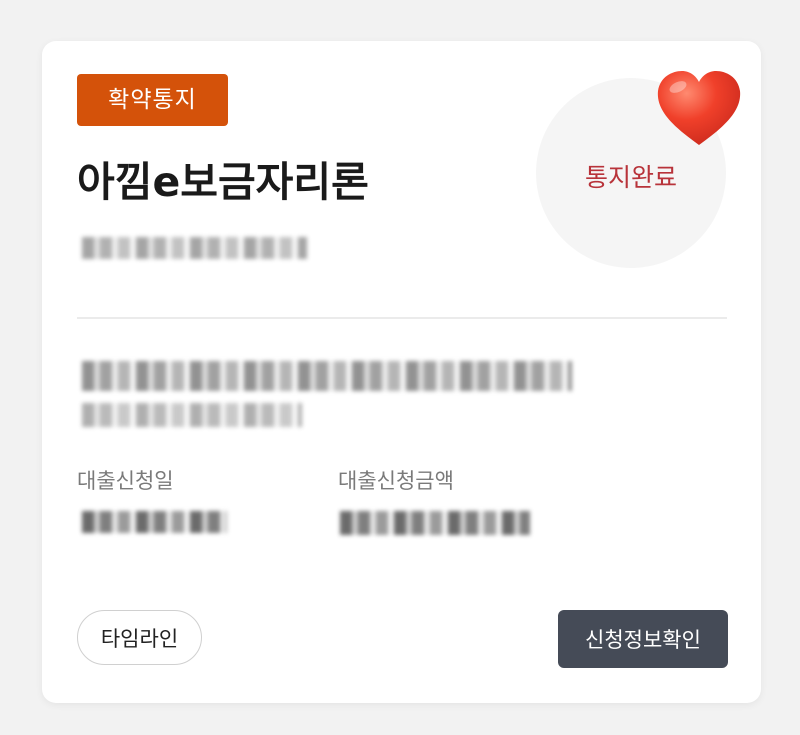  Describe the element at coordinates (154, 522) in the screenshot. I see `masked-loan-date` at that location.